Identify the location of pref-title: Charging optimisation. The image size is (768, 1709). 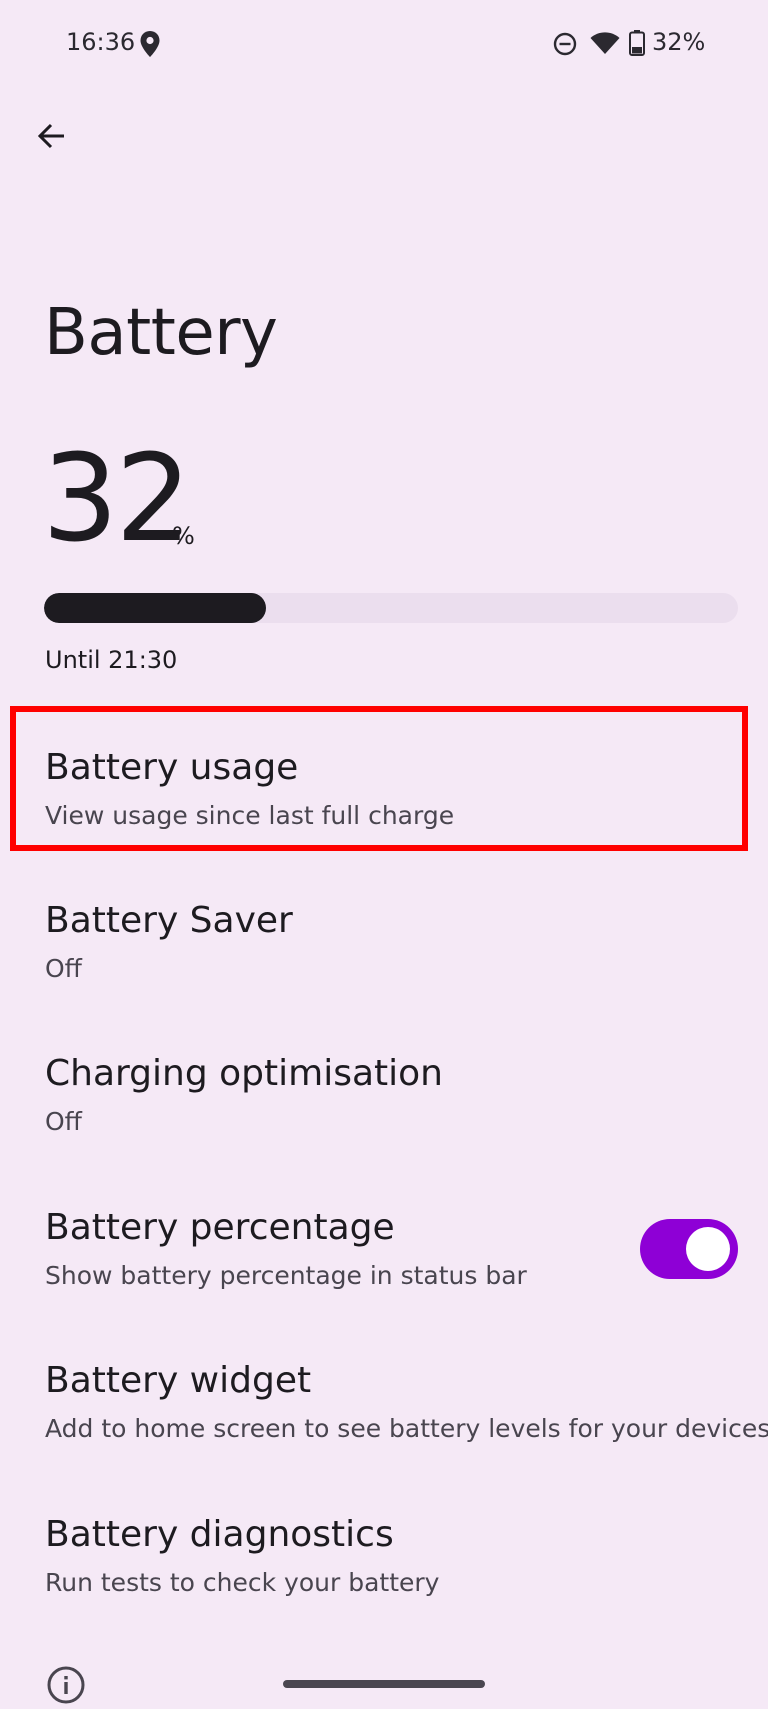
(244, 1073).